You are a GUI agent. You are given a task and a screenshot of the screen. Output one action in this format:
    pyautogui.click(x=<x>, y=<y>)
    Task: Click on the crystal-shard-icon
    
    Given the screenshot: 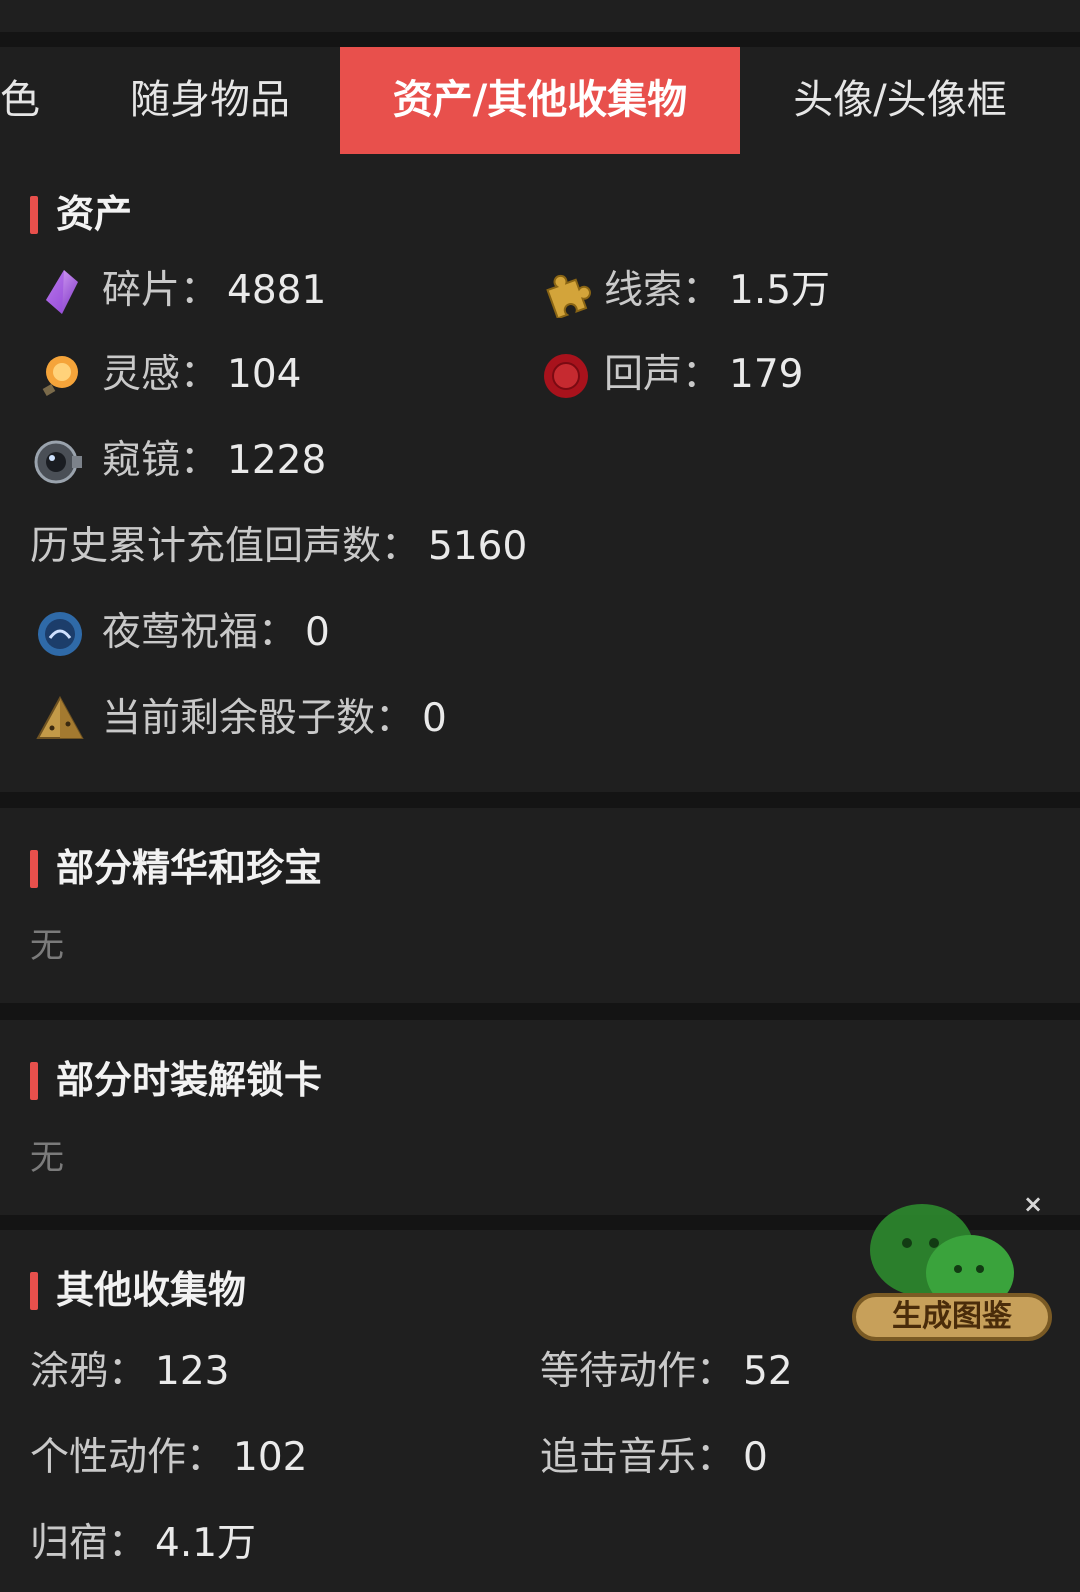 What is the action you would take?
    pyautogui.click(x=62, y=292)
    